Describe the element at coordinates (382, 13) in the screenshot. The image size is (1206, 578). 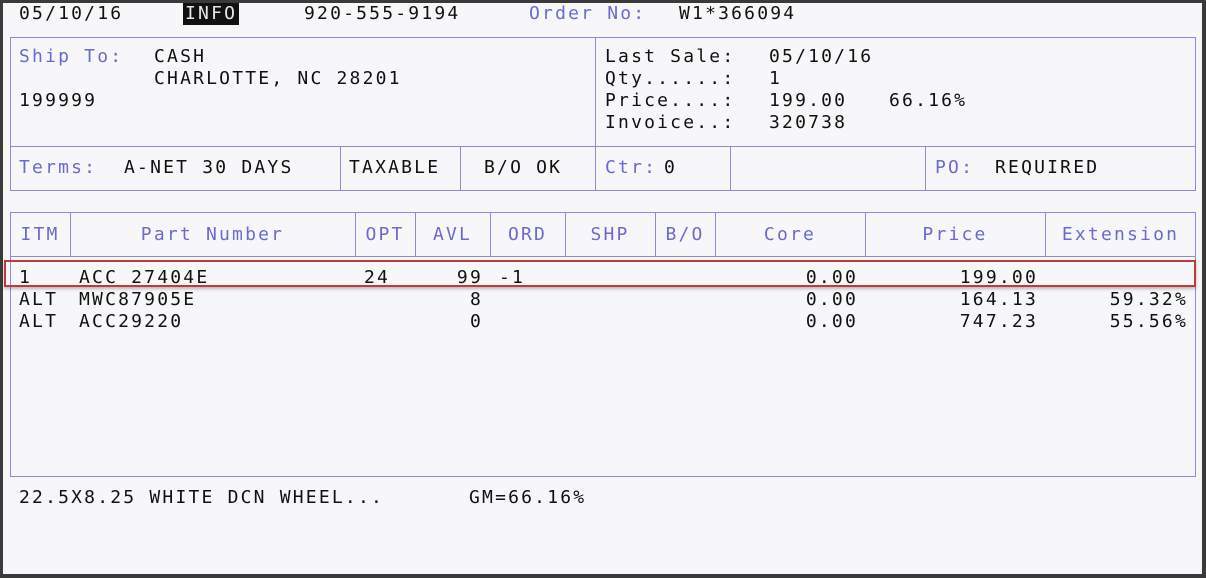
I see `phone-number: 920-555-9194` at that location.